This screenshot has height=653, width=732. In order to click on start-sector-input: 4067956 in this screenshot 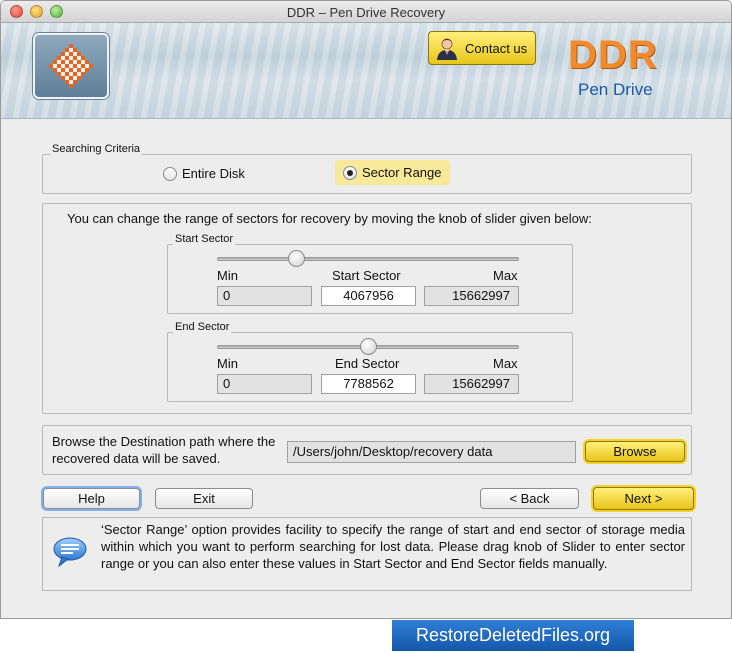, I will do `click(368, 296)`.